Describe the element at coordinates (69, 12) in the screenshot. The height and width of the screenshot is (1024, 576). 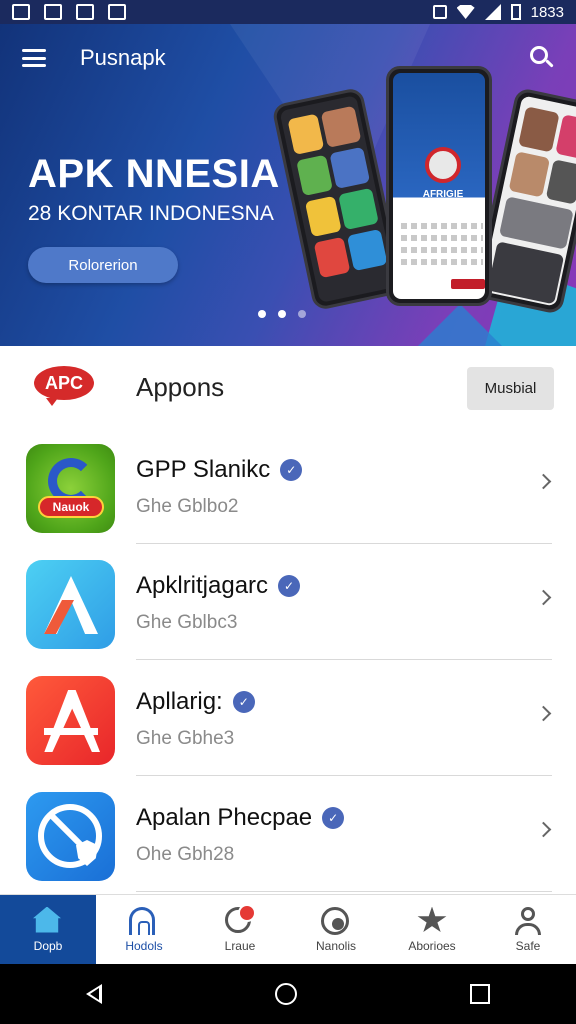
I see `notification-icons` at that location.